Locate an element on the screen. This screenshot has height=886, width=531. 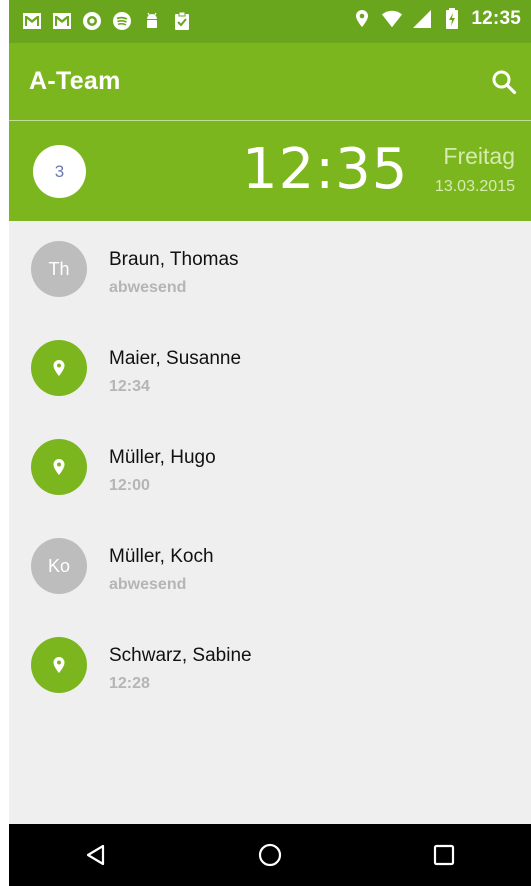
recents-icon is located at coordinates (444, 855).